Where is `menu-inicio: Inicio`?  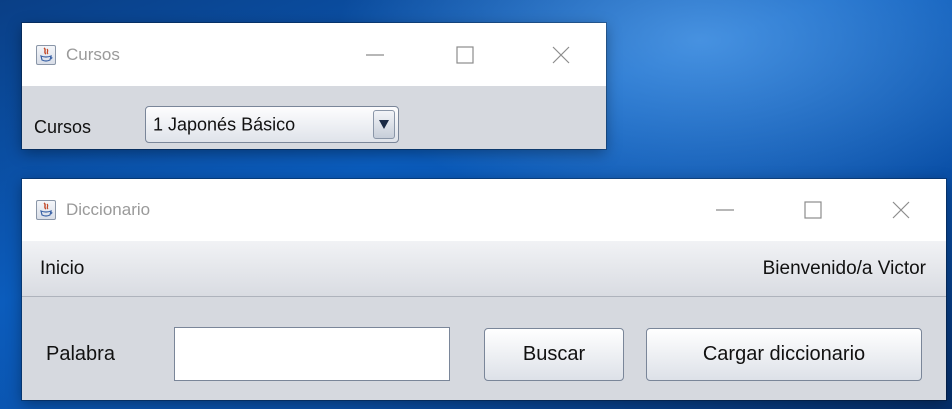 menu-inicio: Inicio is located at coordinates (62, 269).